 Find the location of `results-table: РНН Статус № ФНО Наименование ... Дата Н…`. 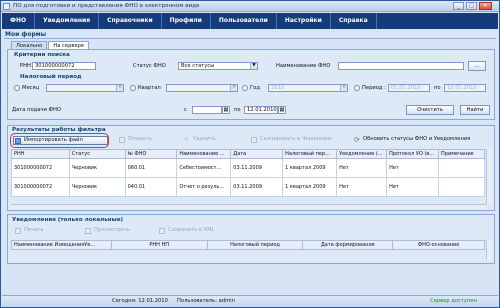

results-table: РНН Статус № ФНО Наименование ... Дата Н… is located at coordinates (248, 173).